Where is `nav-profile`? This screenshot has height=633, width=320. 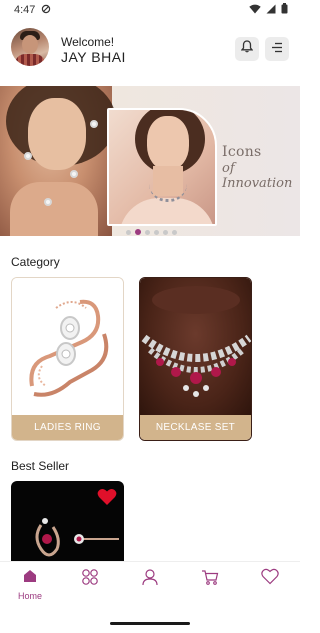 nav-profile is located at coordinates (150, 586).